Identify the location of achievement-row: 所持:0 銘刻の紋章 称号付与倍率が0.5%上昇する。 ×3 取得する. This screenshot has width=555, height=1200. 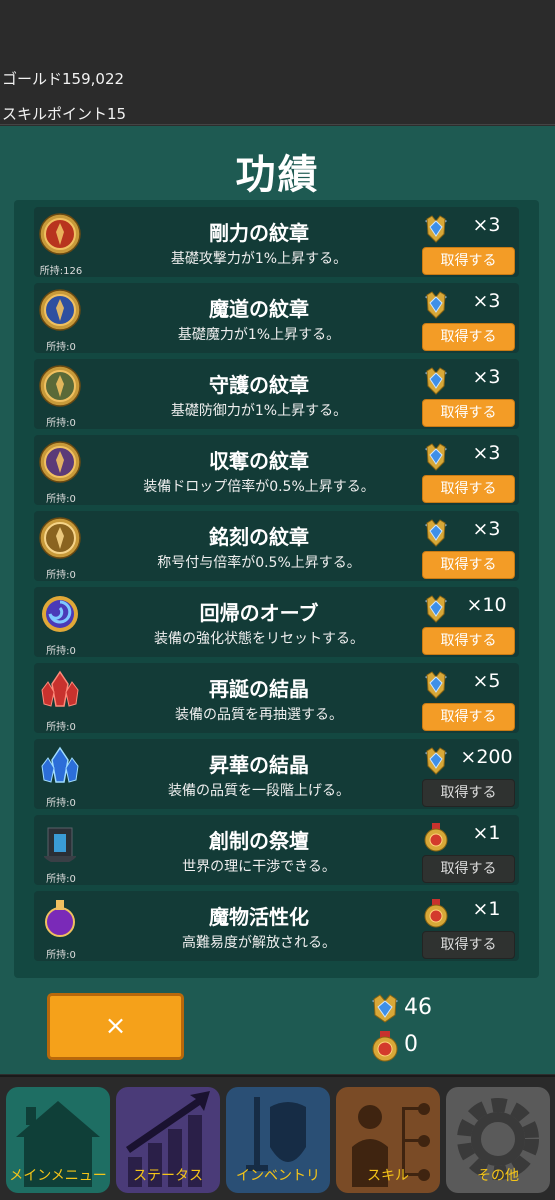
(276, 546).